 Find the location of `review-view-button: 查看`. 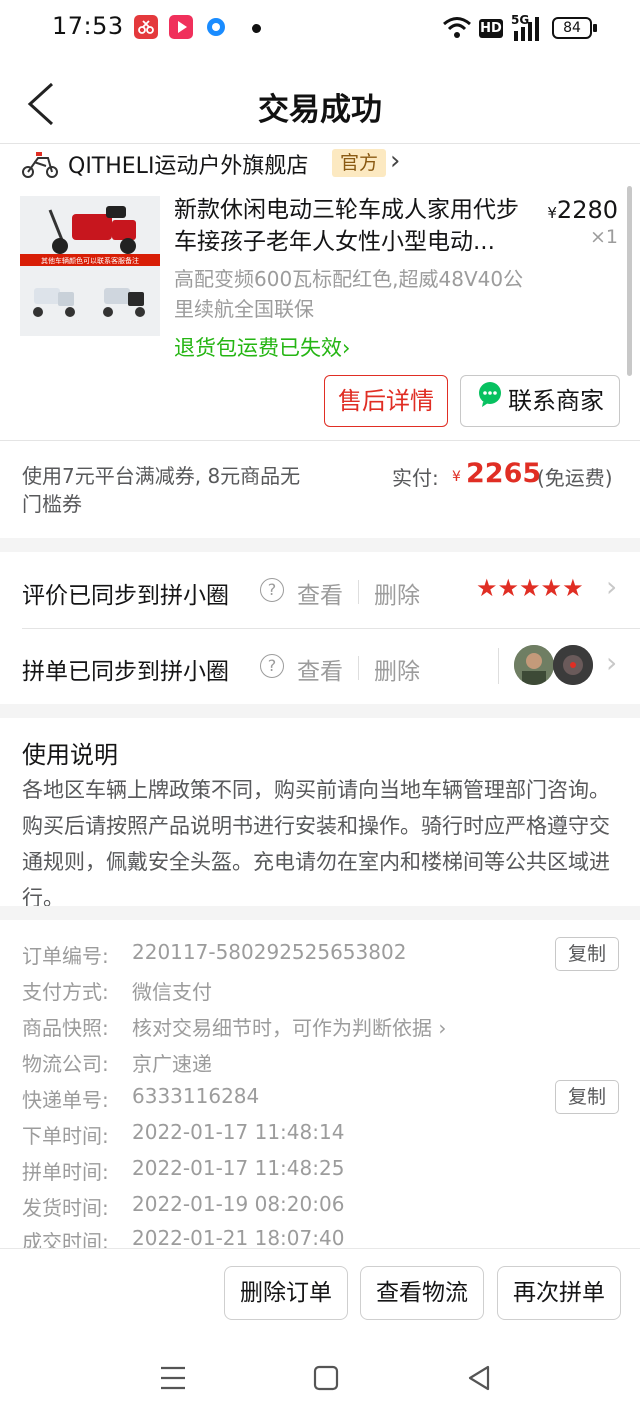

review-view-button: 查看 is located at coordinates (320, 593).